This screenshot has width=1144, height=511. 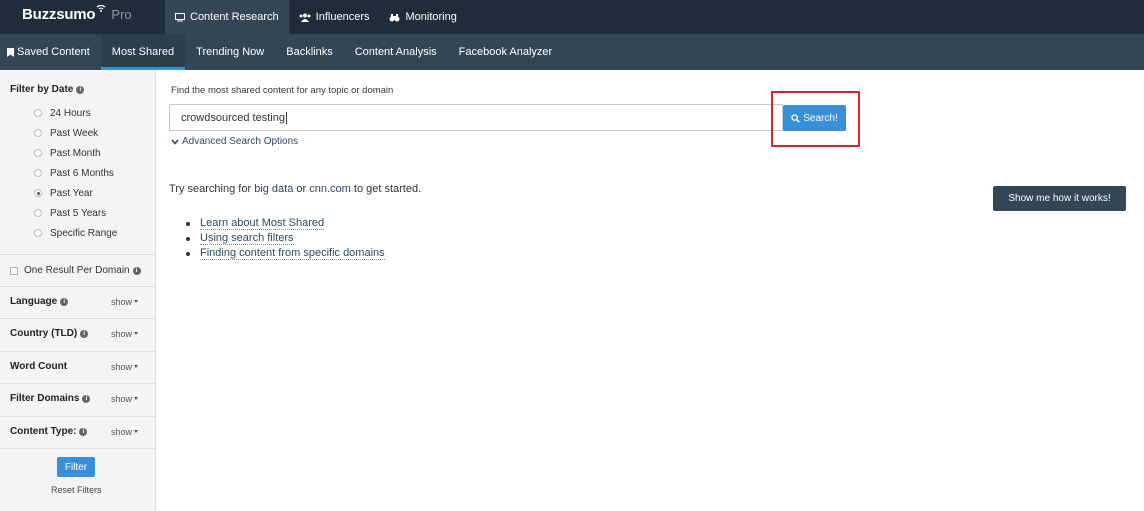 I want to click on search-input-value: crowdsourced testing, so click(x=233, y=117).